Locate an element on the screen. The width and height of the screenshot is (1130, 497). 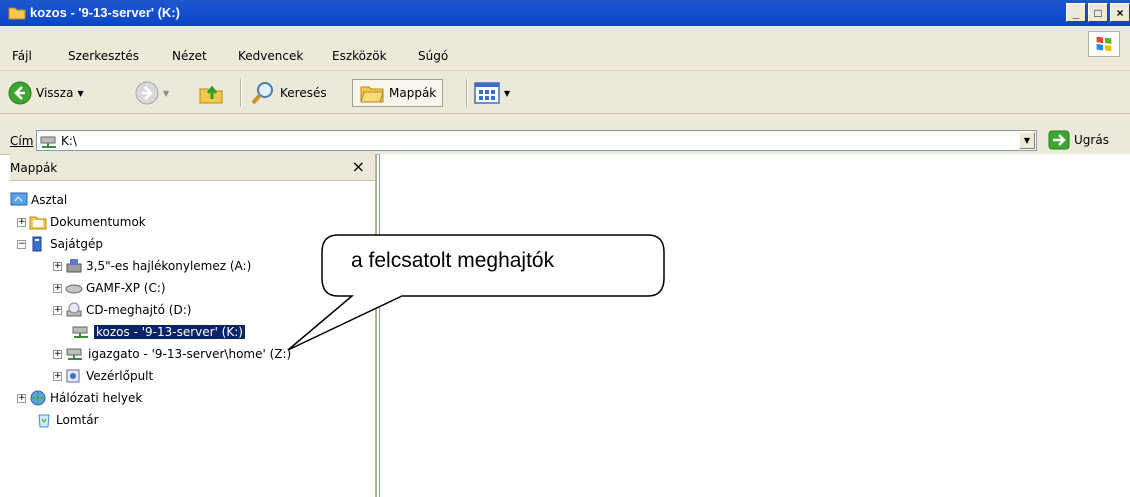
address-label: Cím is located at coordinates (22, 141).